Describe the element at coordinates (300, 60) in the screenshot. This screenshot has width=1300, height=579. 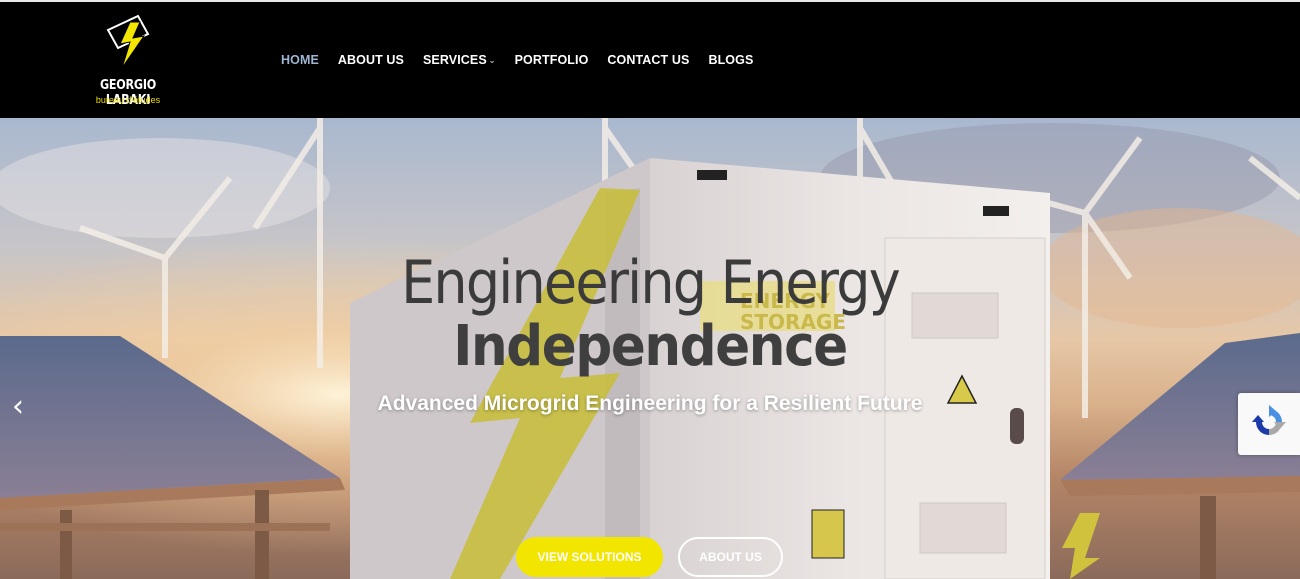
I see `nav-item-home: HOME` at that location.